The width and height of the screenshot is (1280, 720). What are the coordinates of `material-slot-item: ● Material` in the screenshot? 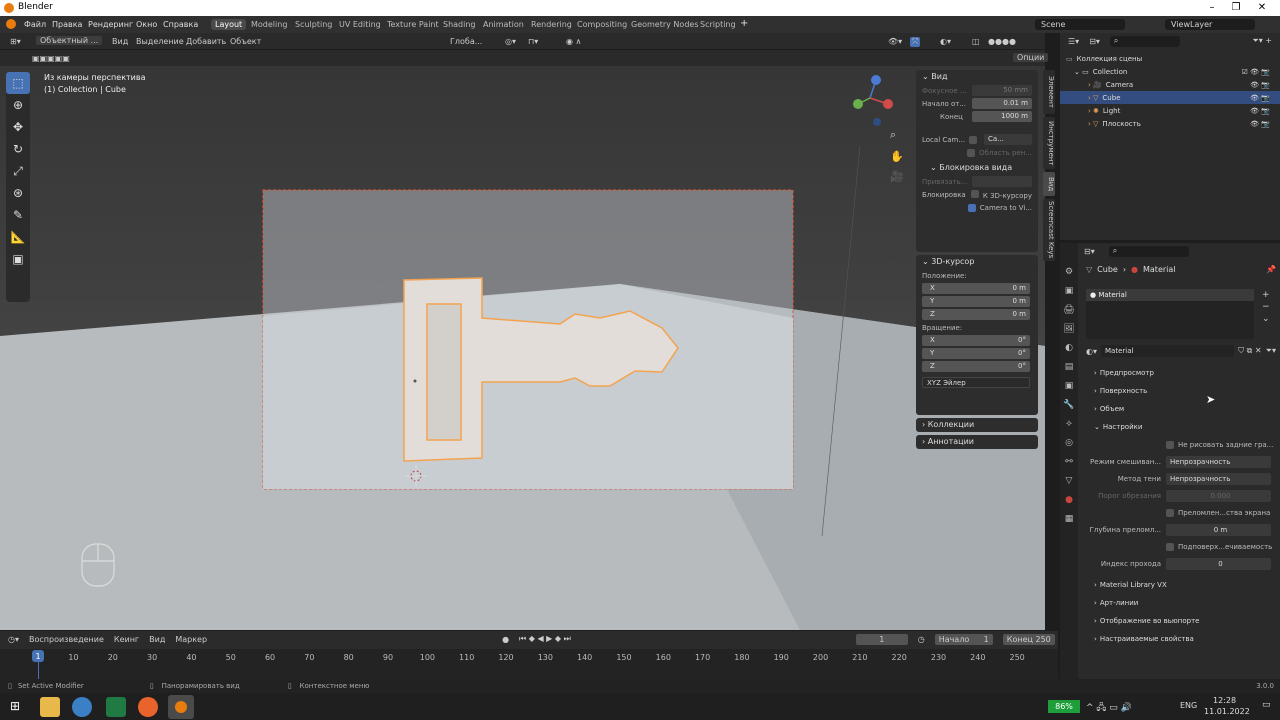 It's located at (1170, 295).